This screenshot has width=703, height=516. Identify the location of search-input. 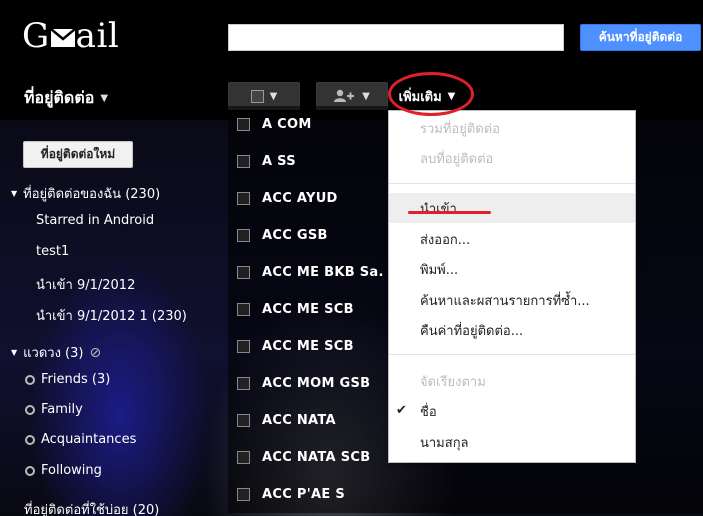
(396, 37).